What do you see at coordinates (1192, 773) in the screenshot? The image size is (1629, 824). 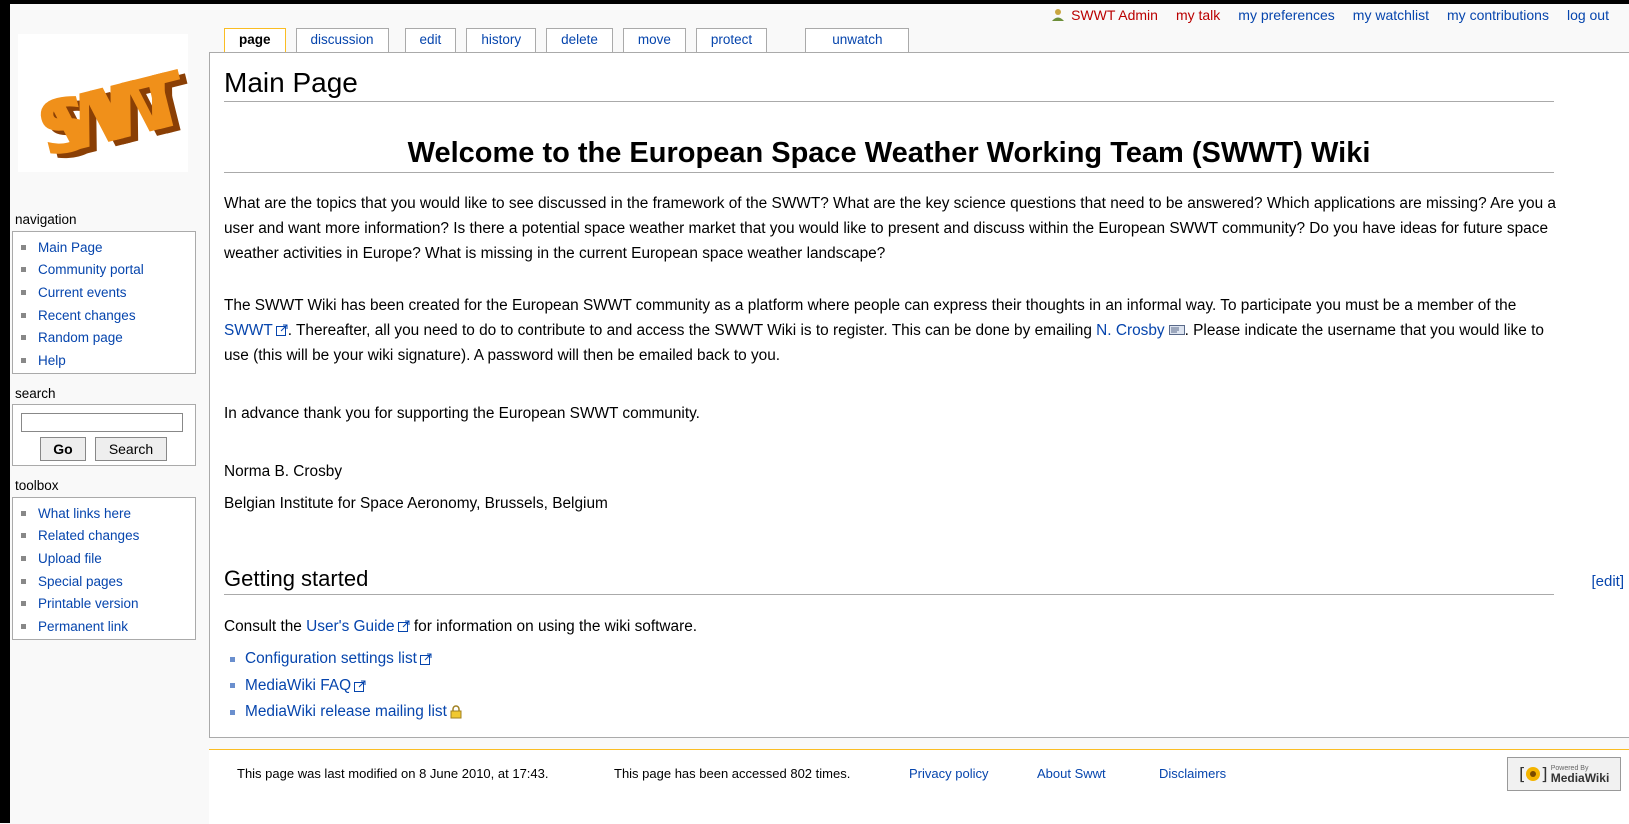 I see `disclaimers-link: Disclaimers` at bounding box center [1192, 773].